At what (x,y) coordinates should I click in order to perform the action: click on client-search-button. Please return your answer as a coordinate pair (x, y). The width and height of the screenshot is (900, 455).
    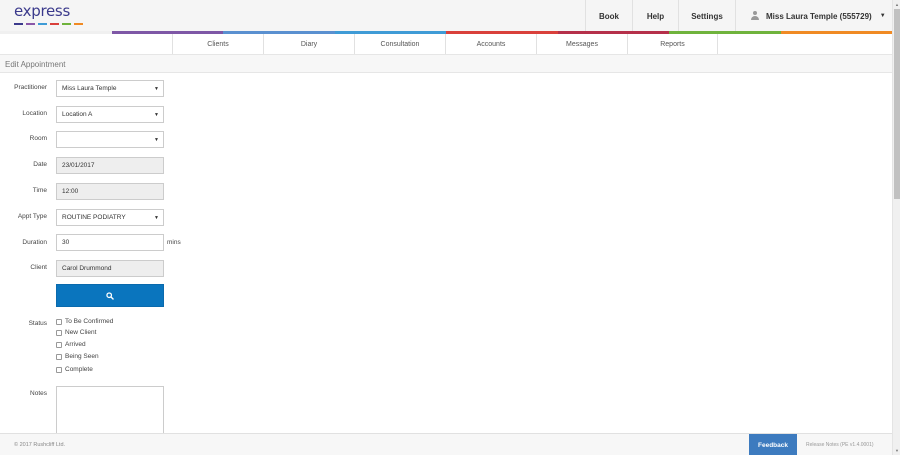
    Looking at the image, I should click on (110, 295).